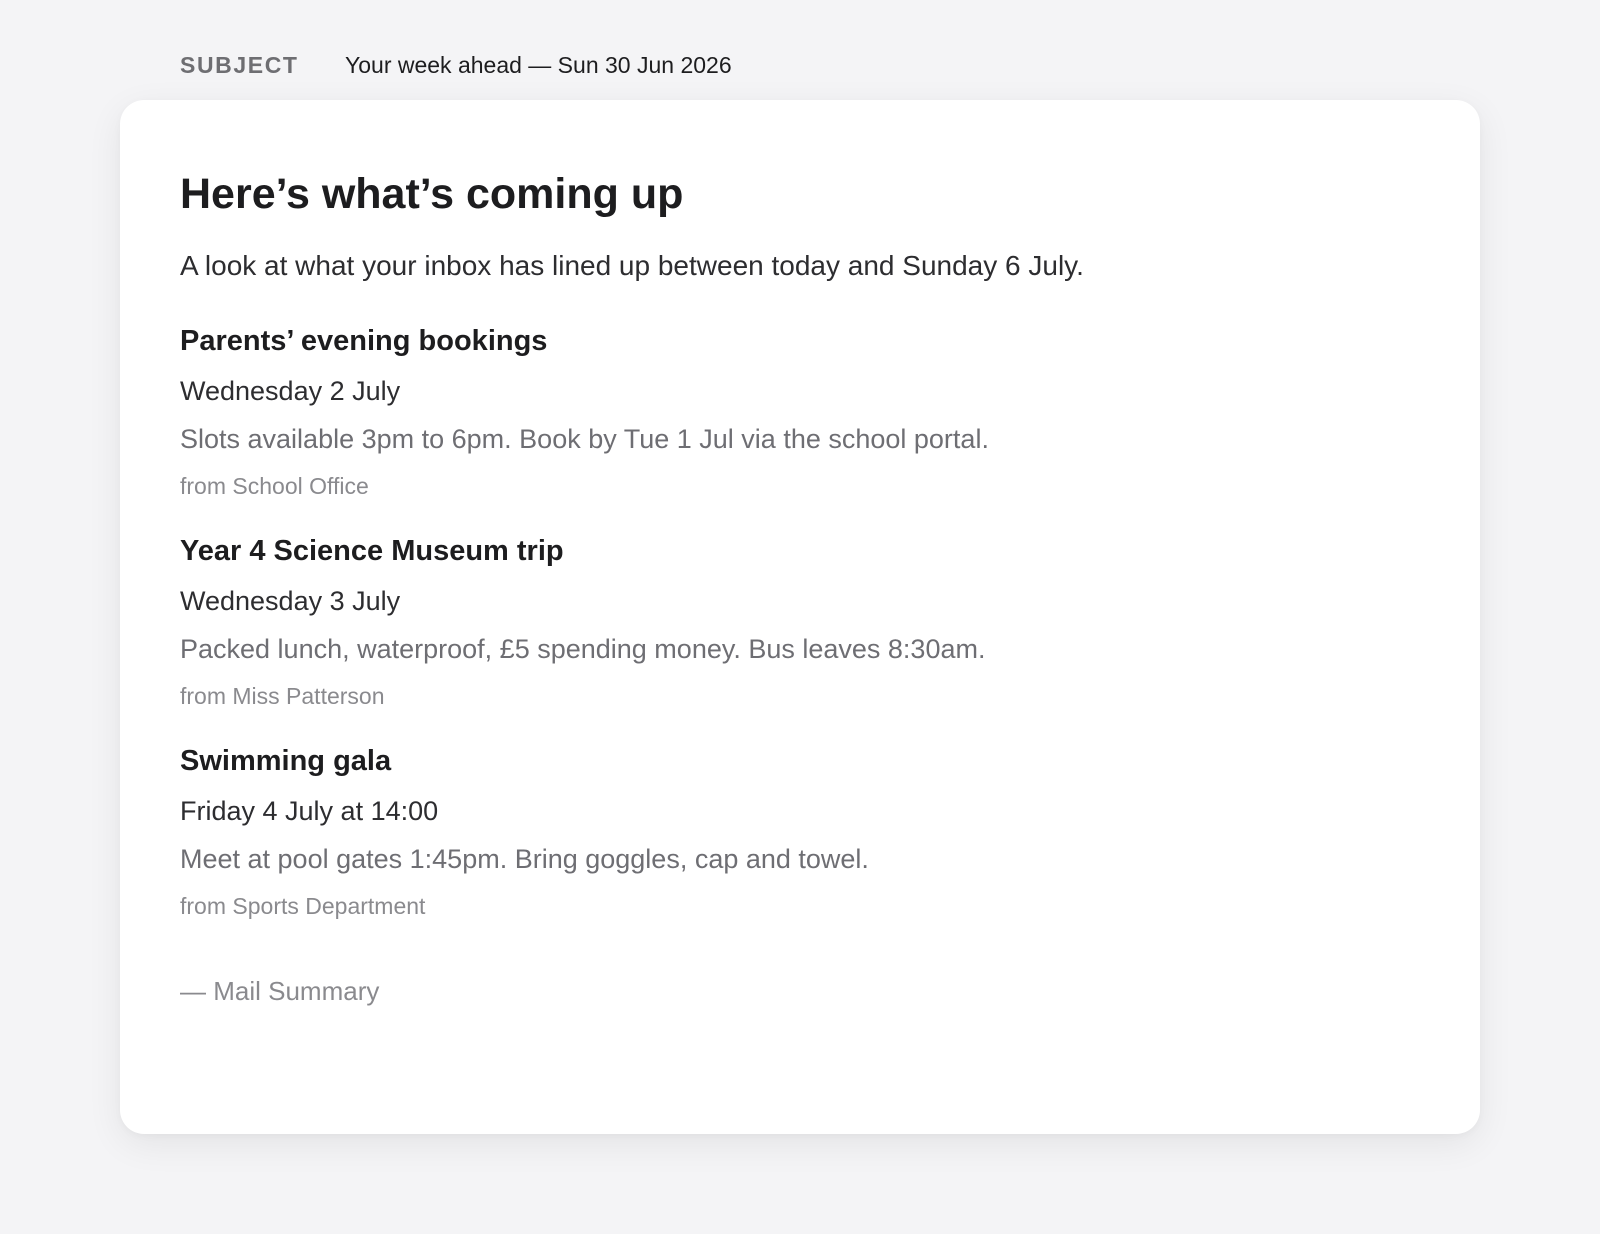 The image size is (1600, 1234). I want to click on email-heading: Here’s what’s coming up, so click(432, 194).